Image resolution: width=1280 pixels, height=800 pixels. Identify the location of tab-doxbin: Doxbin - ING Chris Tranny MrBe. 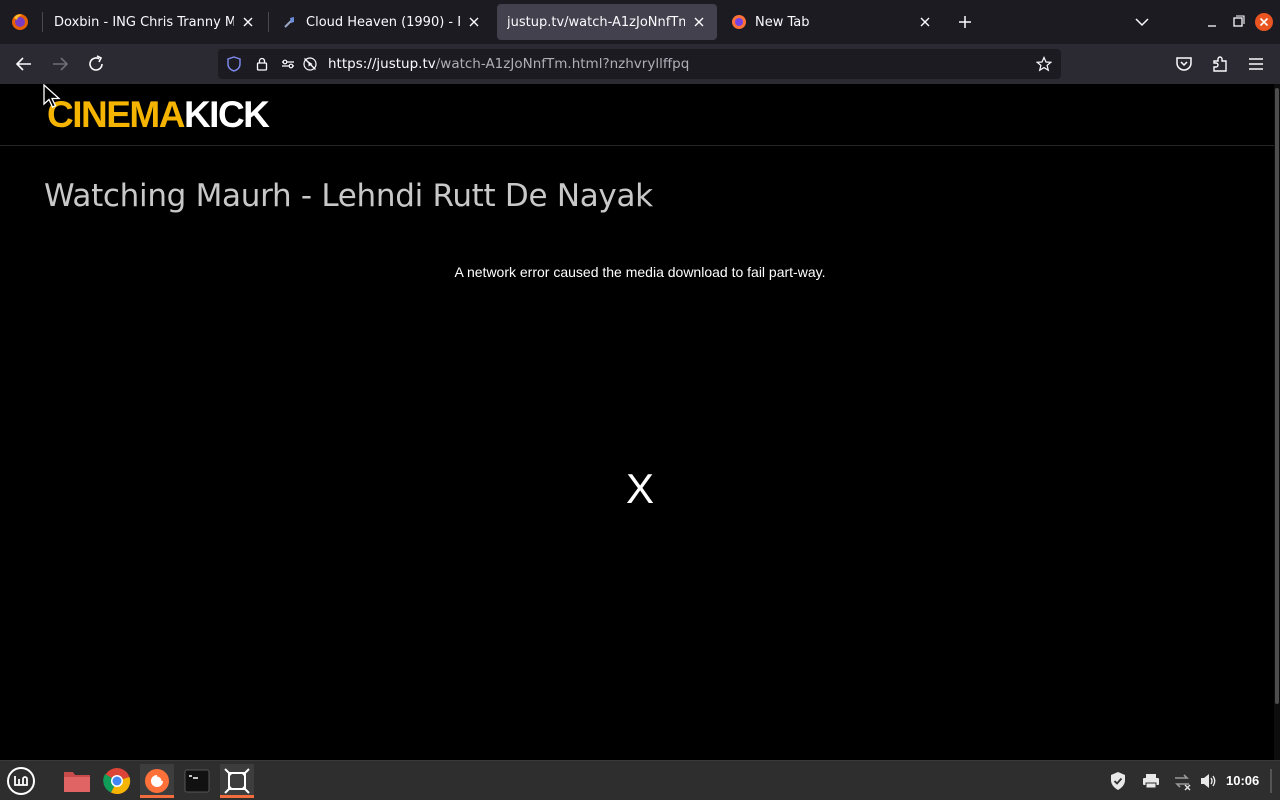
(155, 22).